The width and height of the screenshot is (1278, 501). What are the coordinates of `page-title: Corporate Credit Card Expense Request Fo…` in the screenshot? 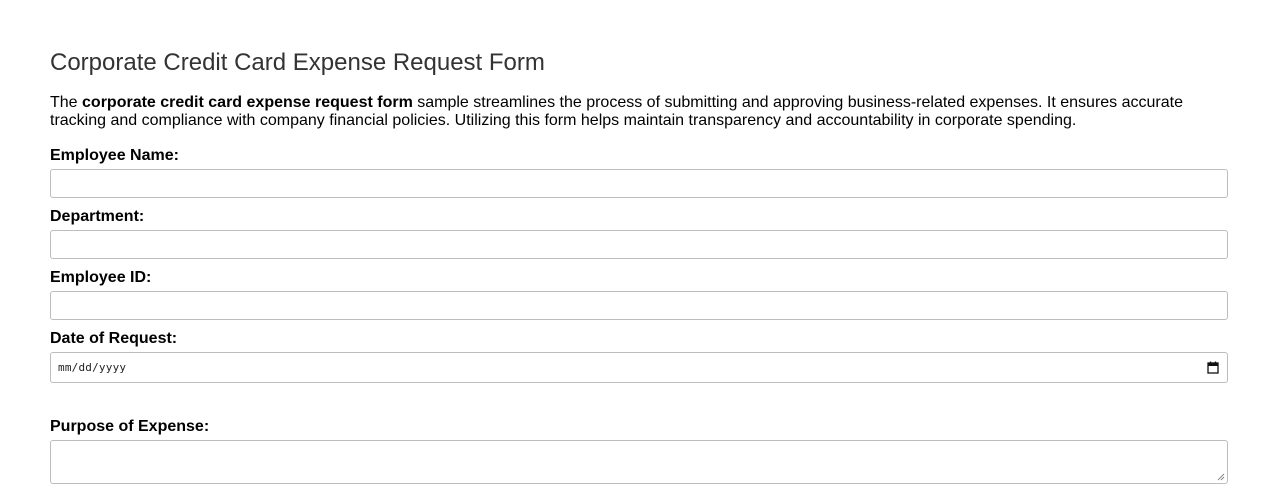 It's located at (297, 62).